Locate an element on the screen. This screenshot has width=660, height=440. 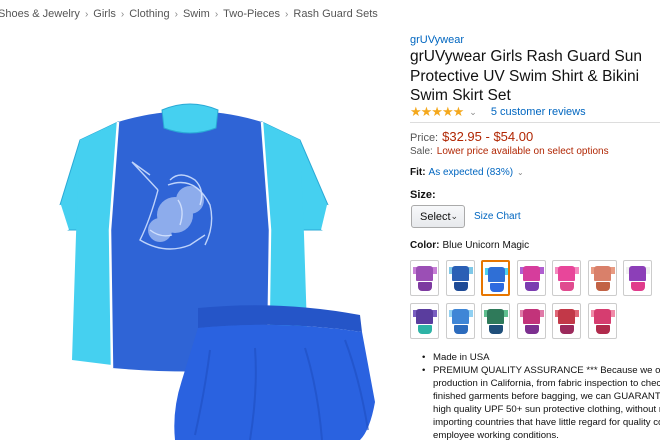
color-swatch-pink-purple is located at coordinates (531, 278).